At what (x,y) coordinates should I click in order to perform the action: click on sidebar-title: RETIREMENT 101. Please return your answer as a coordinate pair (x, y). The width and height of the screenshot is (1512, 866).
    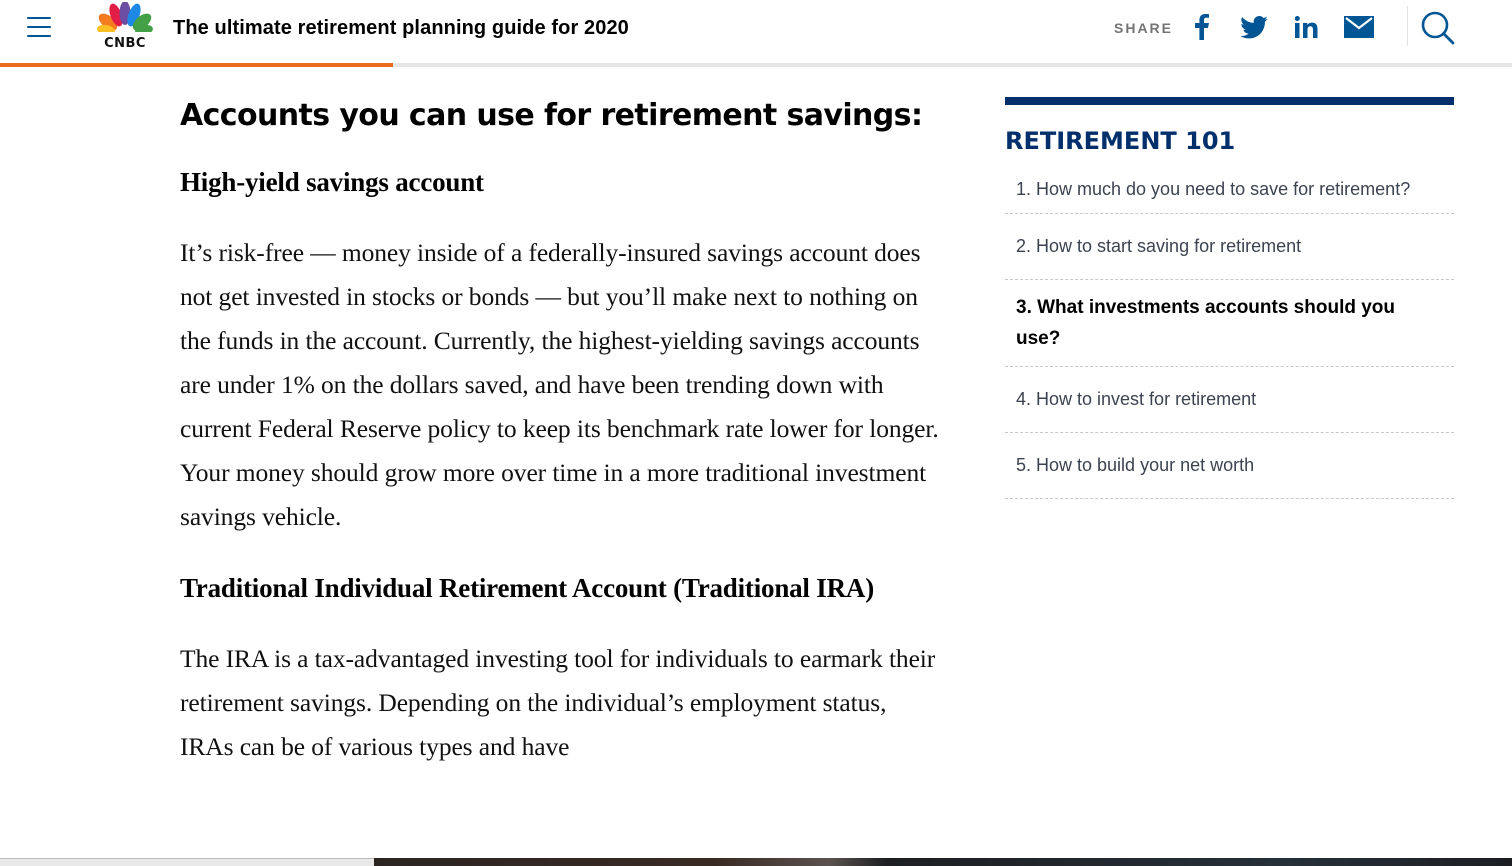
    Looking at the image, I should click on (1120, 141).